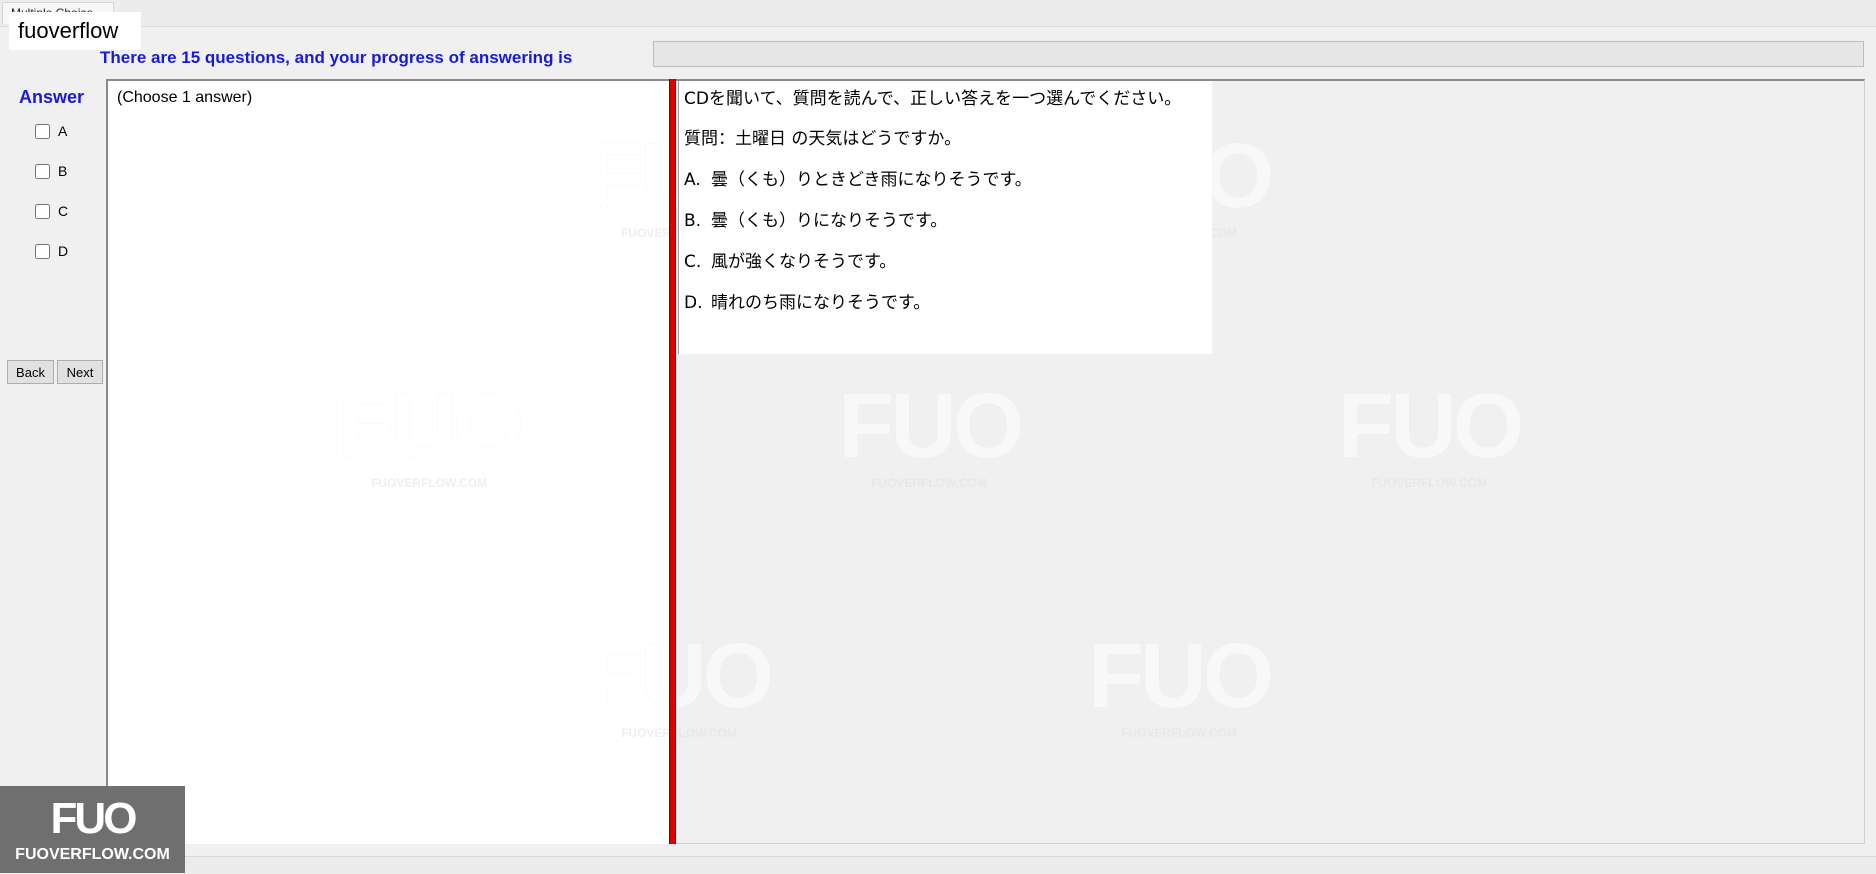 The height and width of the screenshot is (874, 1876). Describe the element at coordinates (1258, 54) in the screenshot. I see `progress-bar` at that location.